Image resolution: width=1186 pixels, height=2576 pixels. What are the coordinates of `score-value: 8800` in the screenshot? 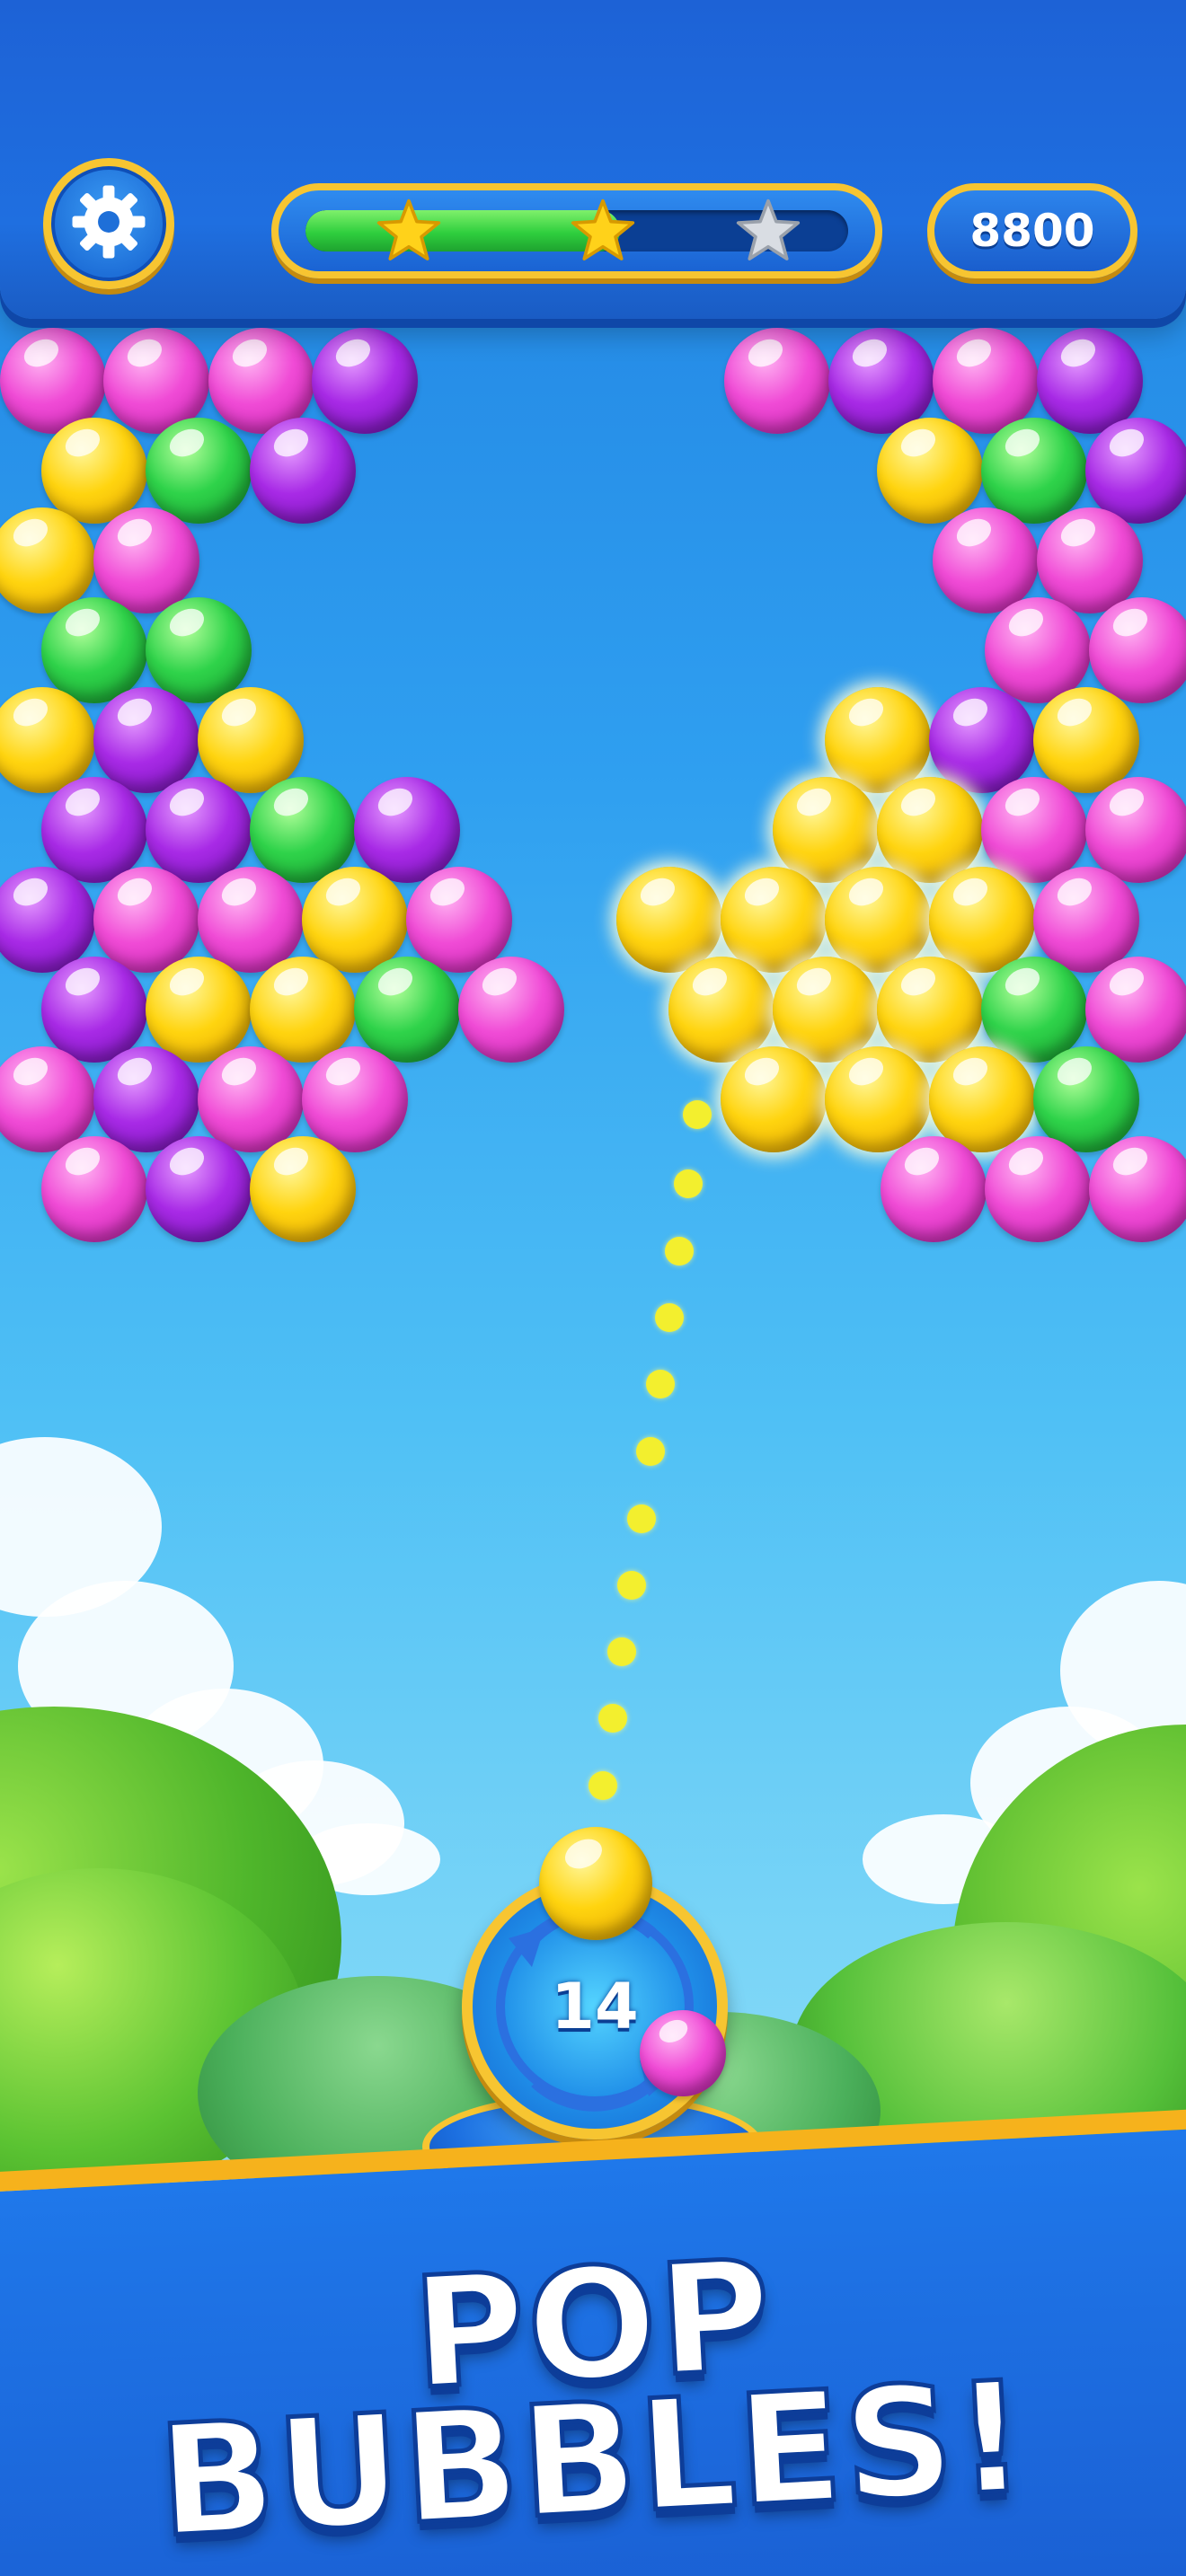 It's located at (1032, 231).